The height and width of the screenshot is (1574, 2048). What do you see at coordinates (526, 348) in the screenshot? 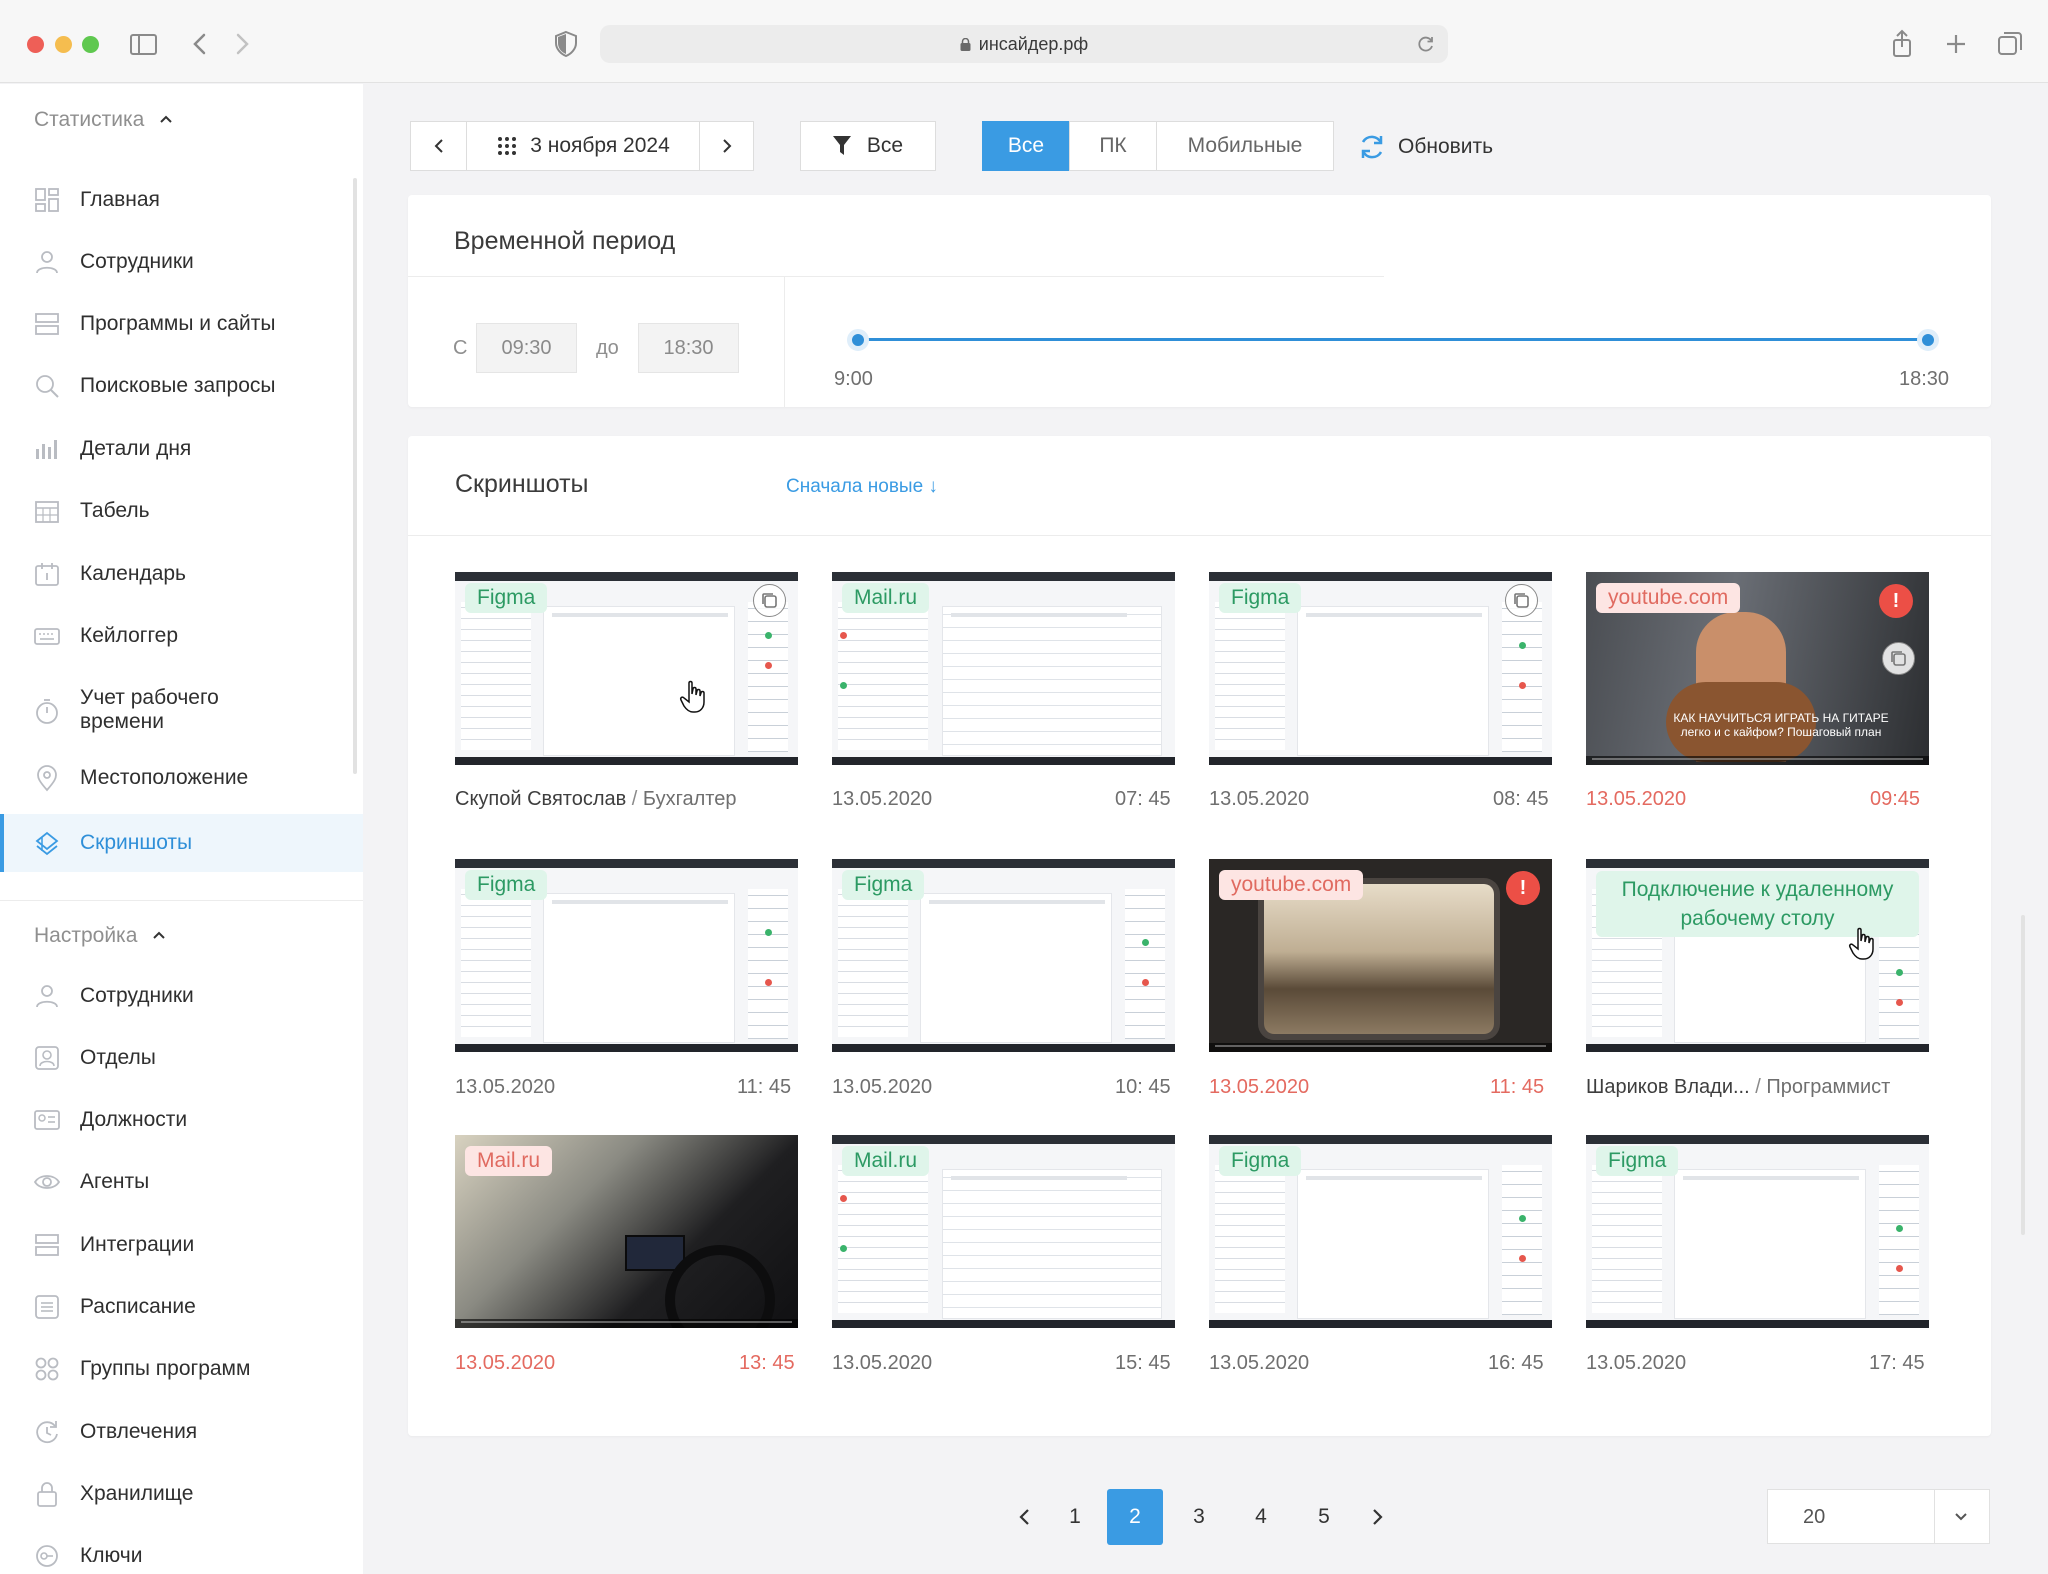
I see `time-from-input: 09:30` at bounding box center [526, 348].